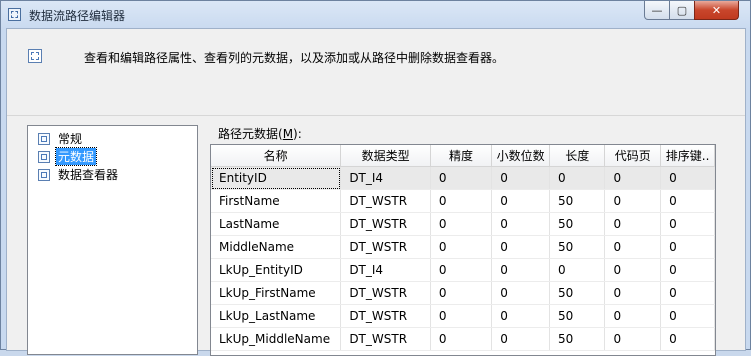  Describe the element at coordinates (276, 270) in the screenshot. I see `cell-name: LkUp_EntityID` at that location.